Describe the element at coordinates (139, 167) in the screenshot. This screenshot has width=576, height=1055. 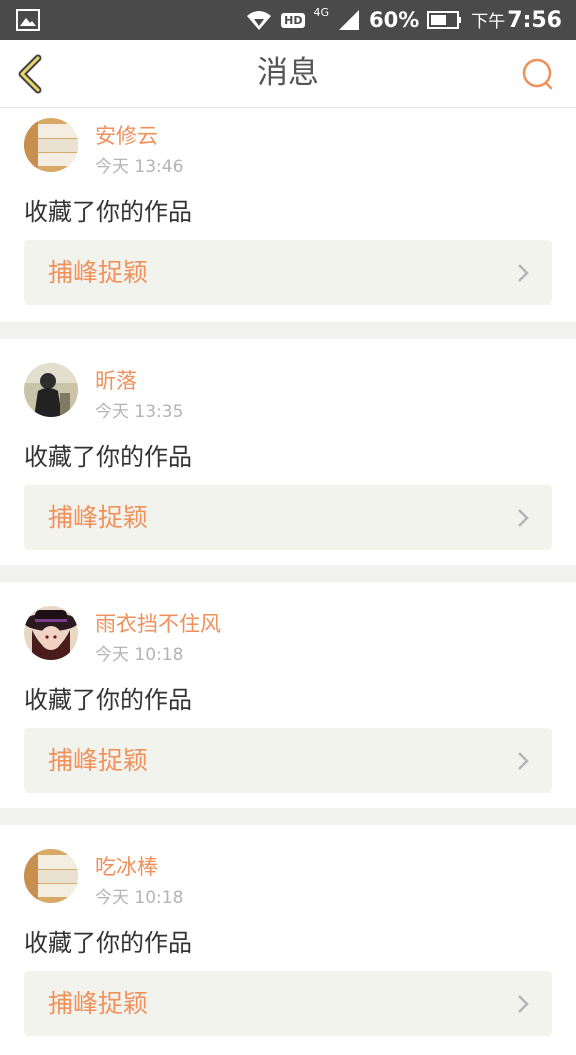
I see `message-time: 今天 13:46` at that location.